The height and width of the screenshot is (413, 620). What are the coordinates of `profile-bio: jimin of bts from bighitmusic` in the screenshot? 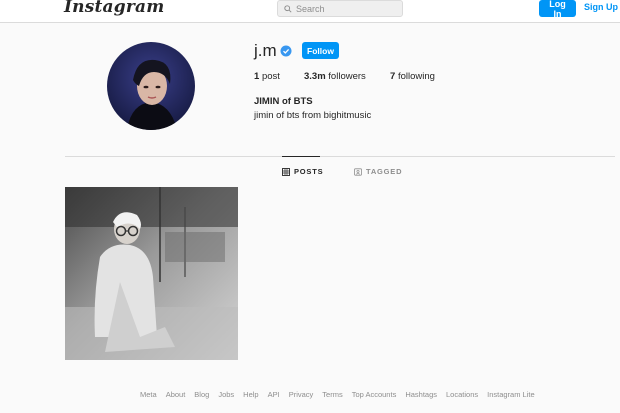 It's located at (313, 115).